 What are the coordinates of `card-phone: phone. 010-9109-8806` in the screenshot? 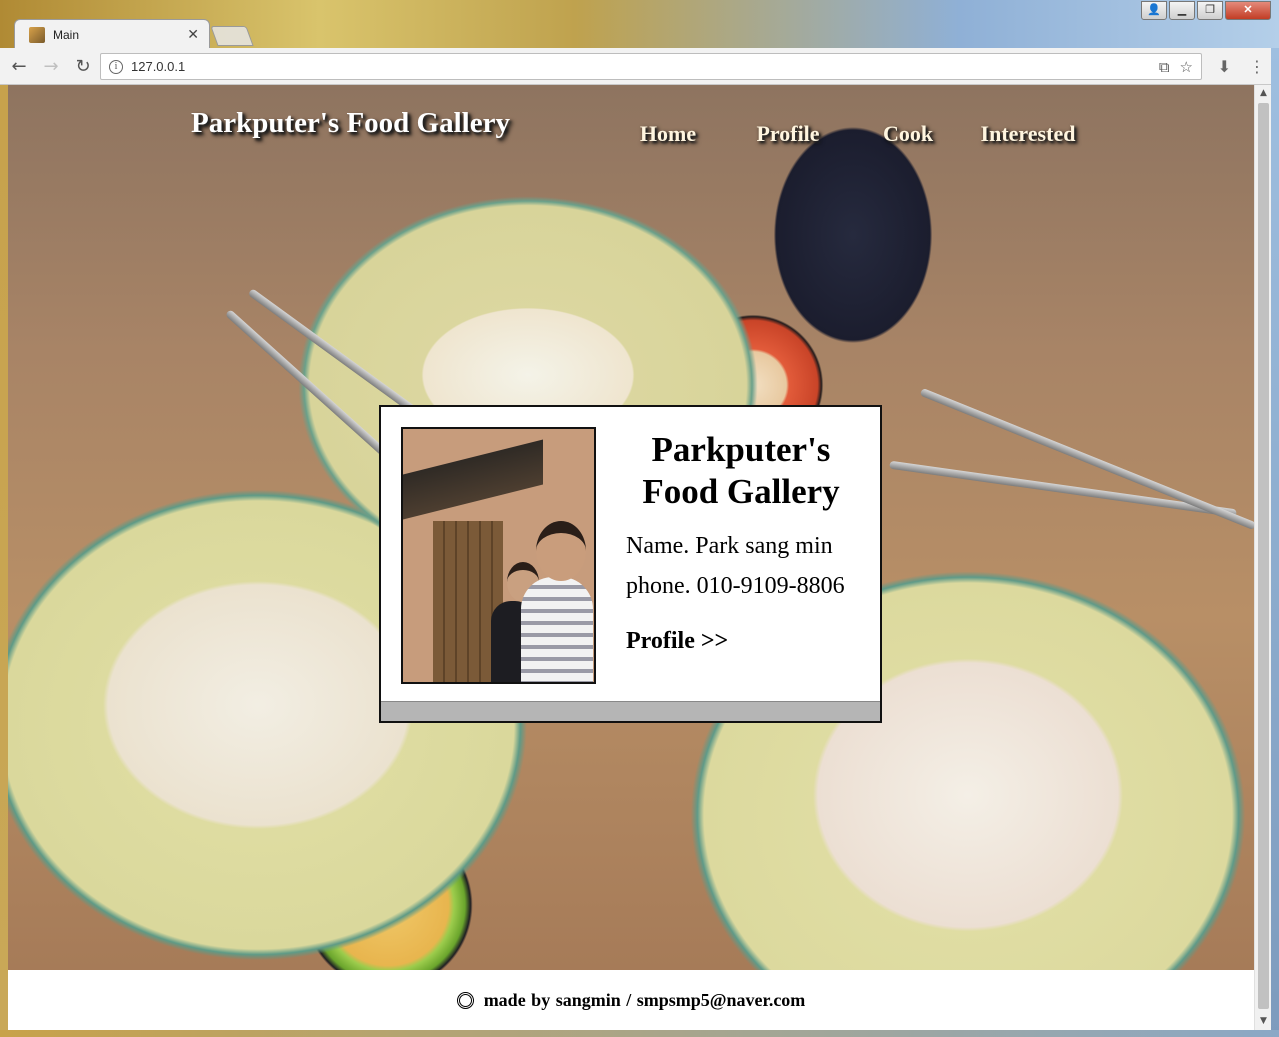 It's located at (735, 586).